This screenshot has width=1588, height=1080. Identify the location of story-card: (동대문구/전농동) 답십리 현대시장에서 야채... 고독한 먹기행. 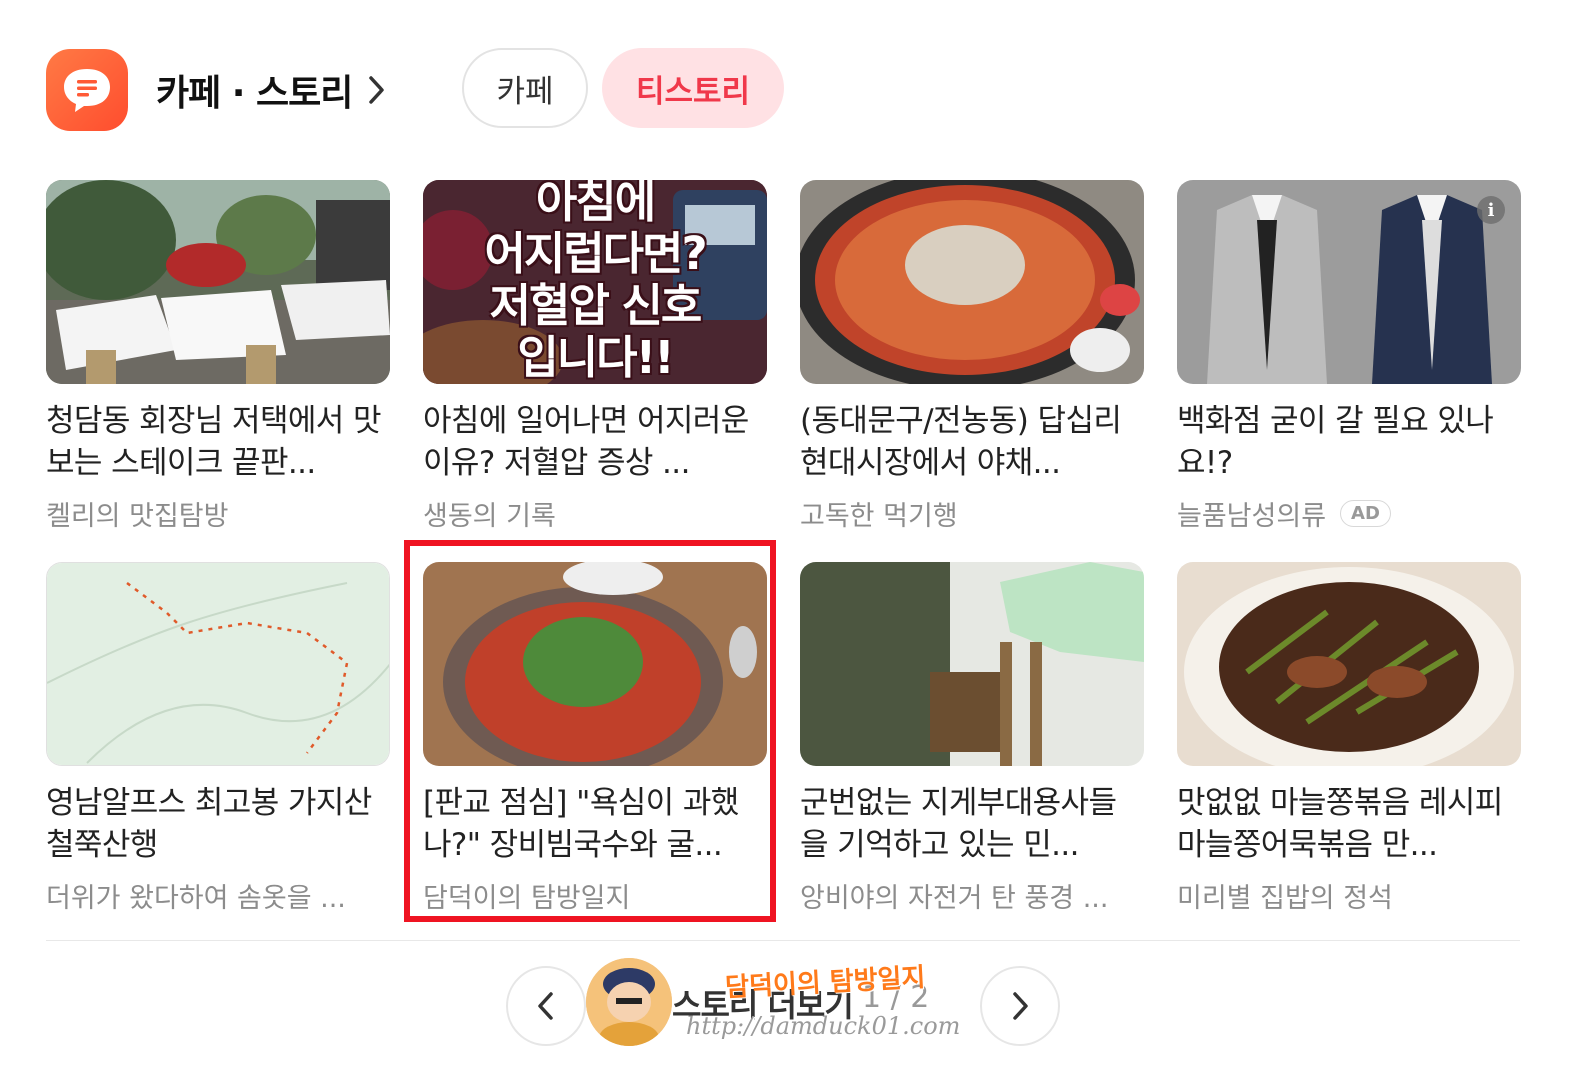
(972, 356).